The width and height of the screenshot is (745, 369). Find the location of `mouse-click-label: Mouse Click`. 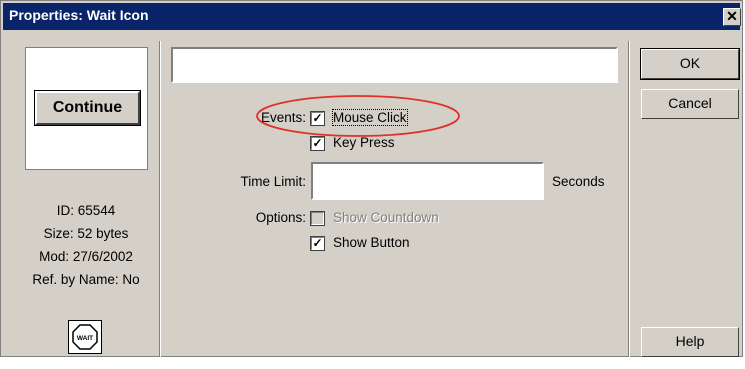

mouse-click-label: Mouse Click is located at coordinates (370, 117).